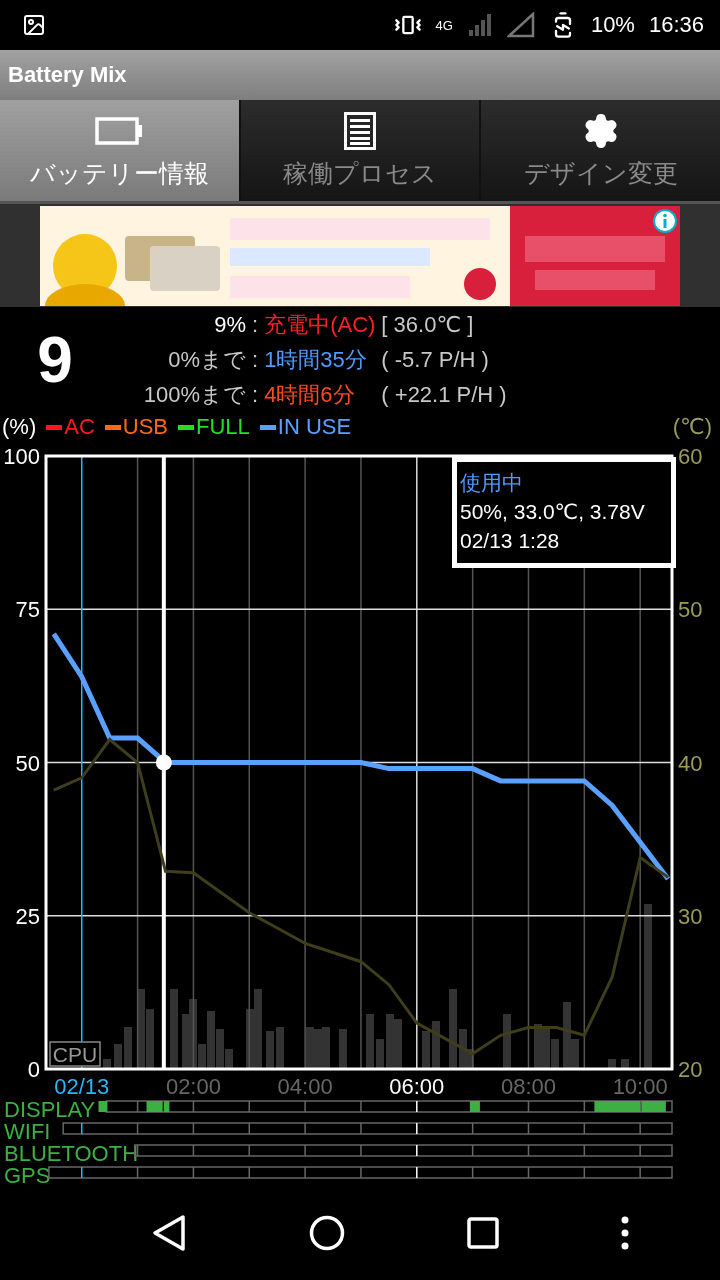 The image size is (720, 1280). I want to click on summary-value: 充電中(AC), so click(320, 324).